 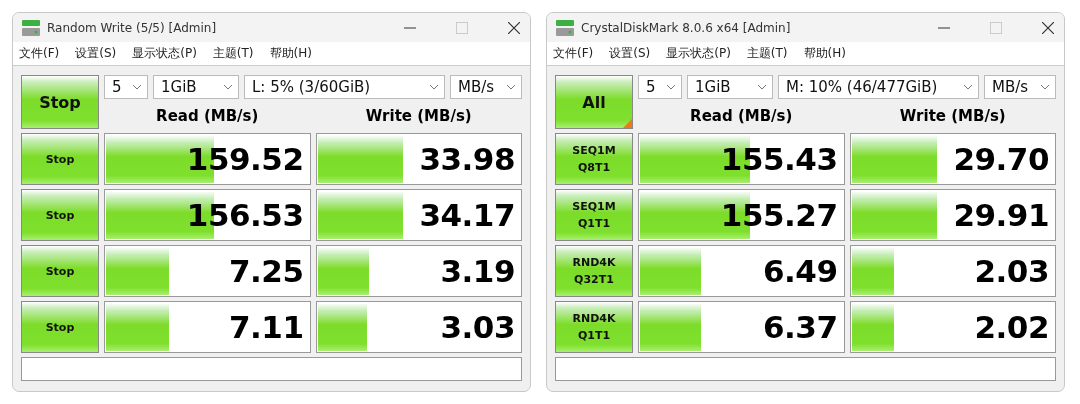 What do you see at coordinates (594, 271) in the screenshot?
I see `test-button: RND4K Q32T1` at bounding box center [594, 271].